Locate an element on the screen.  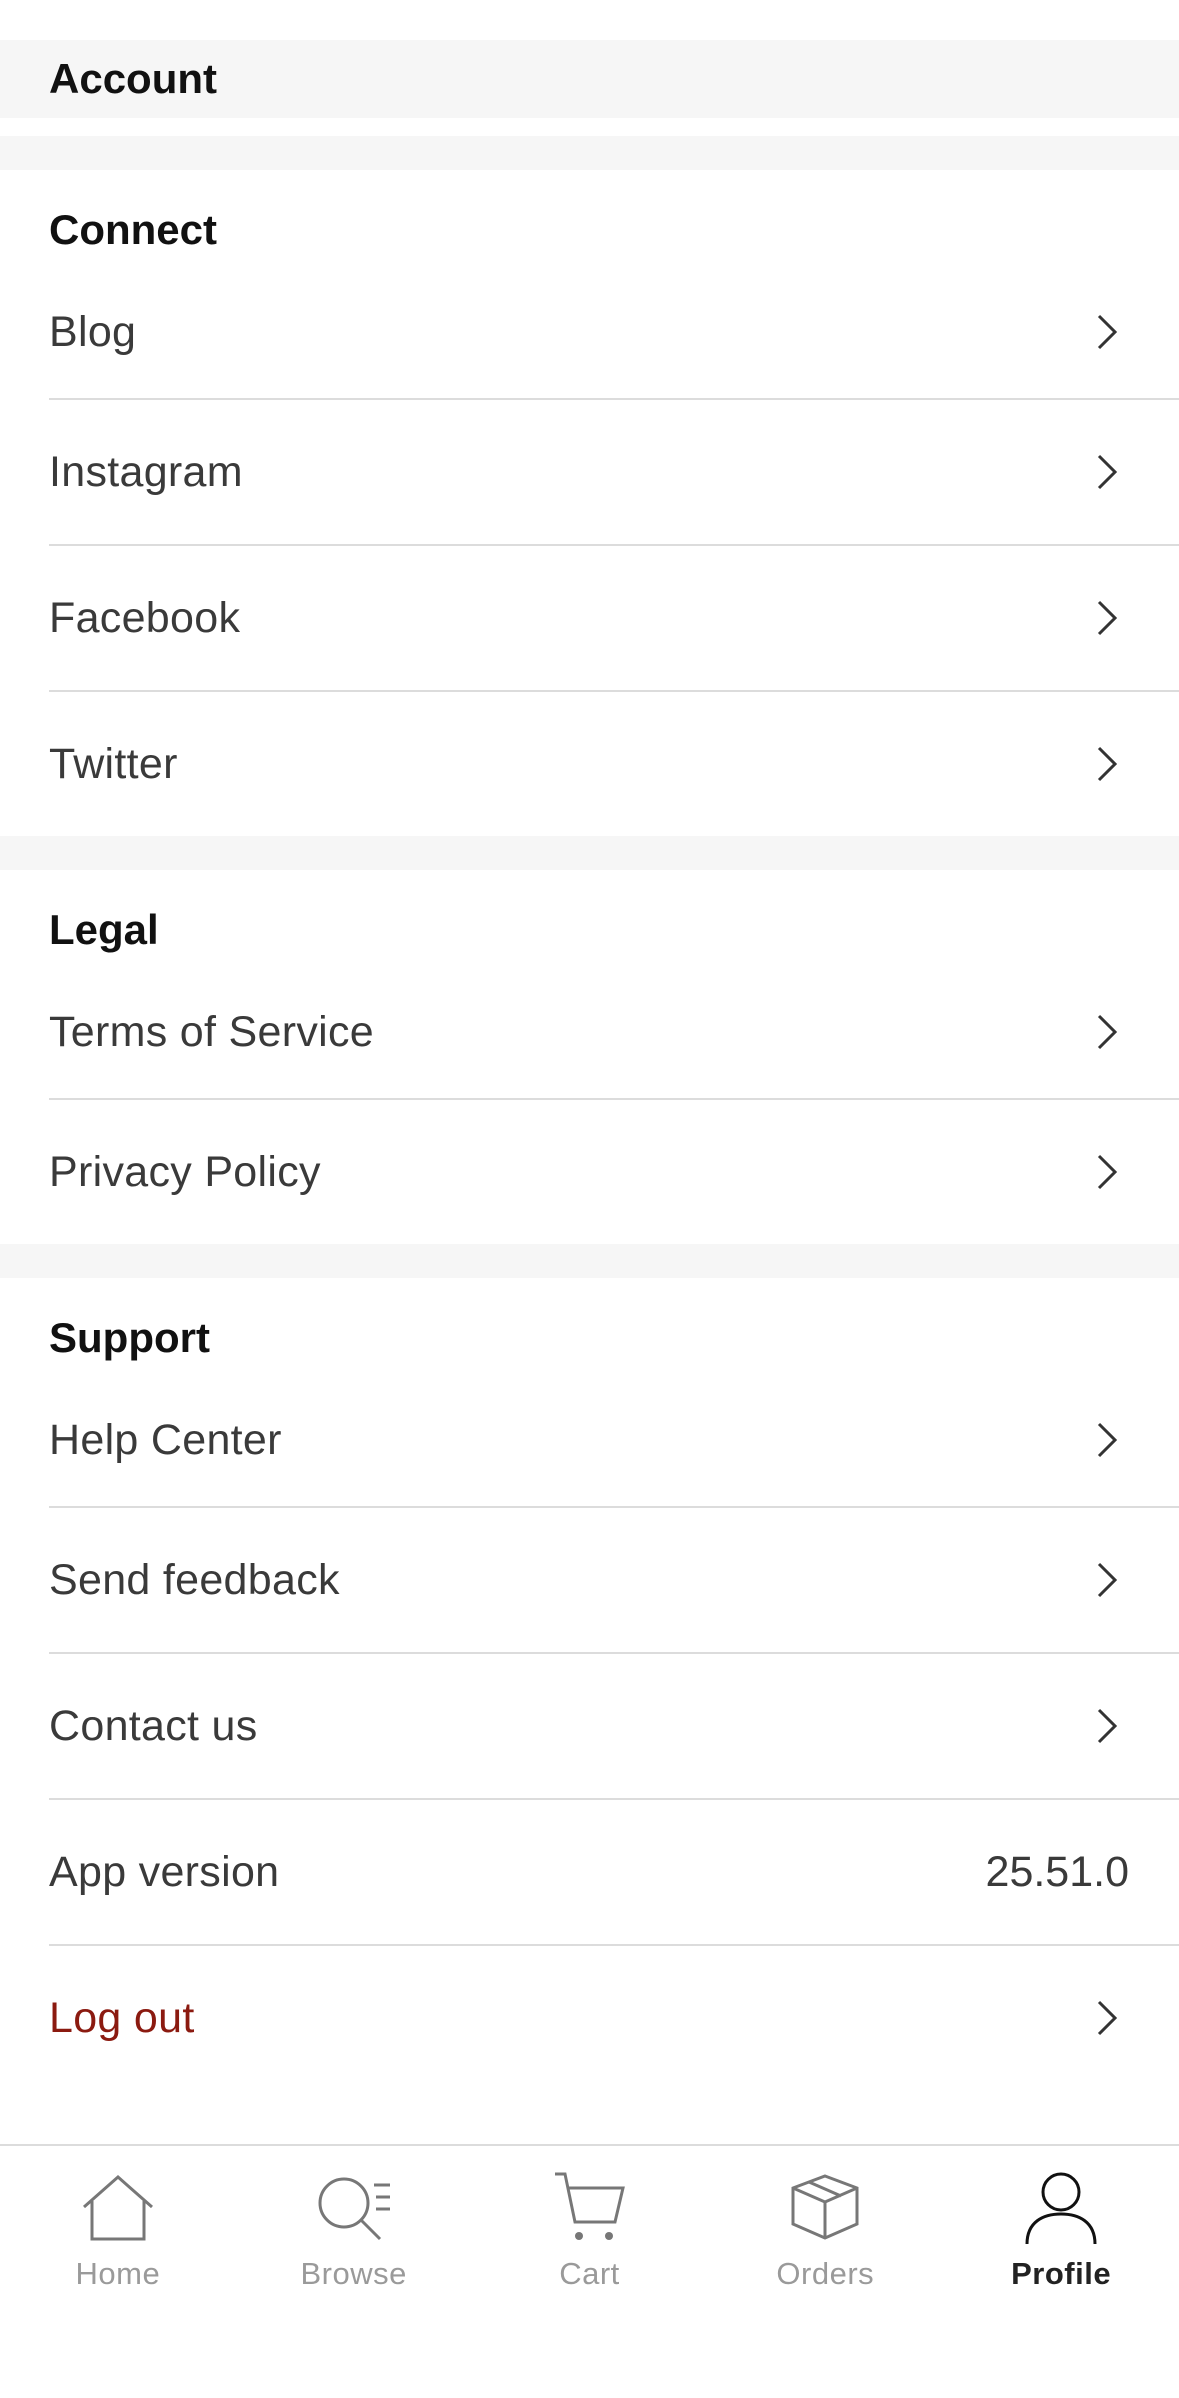
tab-label: Orders is located at coordinates (825, 2273).